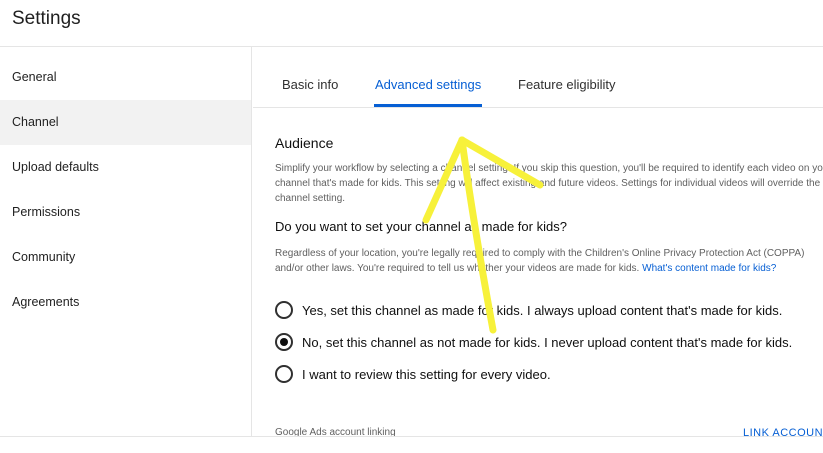  Describe the element at coordinates (310, 84) in the screenshot. I see `tab-basic-info: Basic info` at that location.